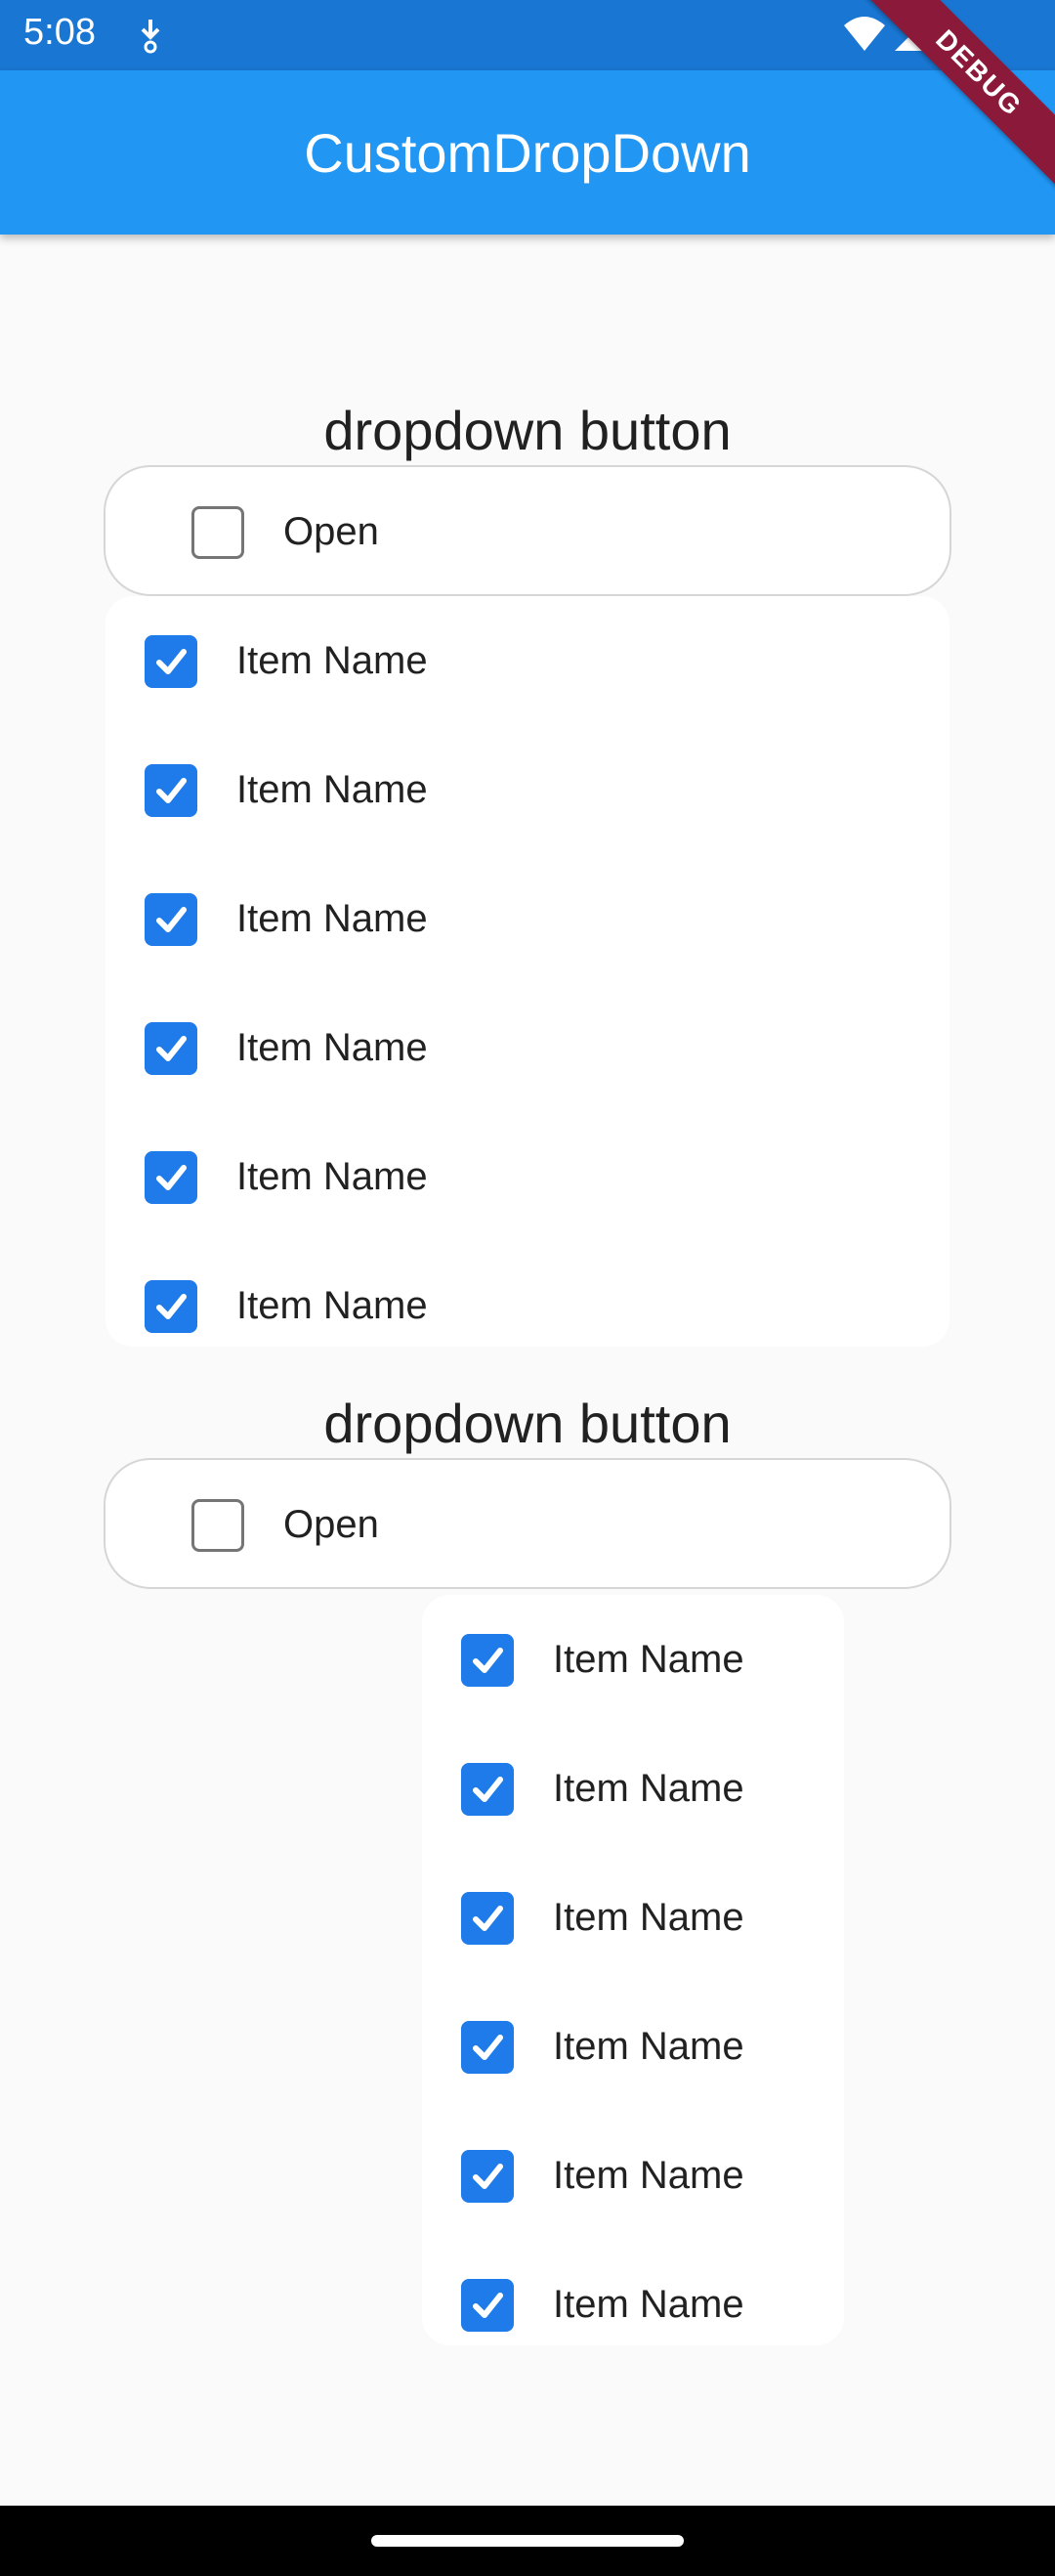 Image resolution: width=1055 pixels, height=2576 pixels. What do you see at coordinates (59, 33) in the screenshot?
I see `status-time: 5:08` at bounding box center [59, 33].